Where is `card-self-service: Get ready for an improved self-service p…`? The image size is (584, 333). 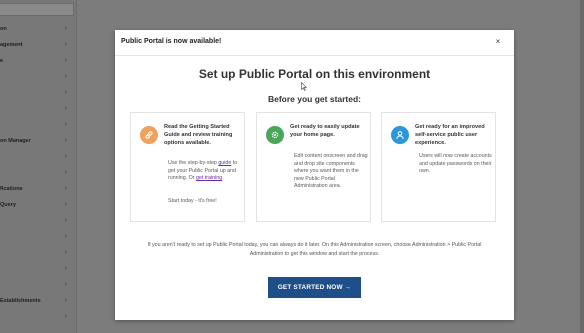
card-self-service: Get ready for an improved self-service p… is located at coordinates (438, 167).